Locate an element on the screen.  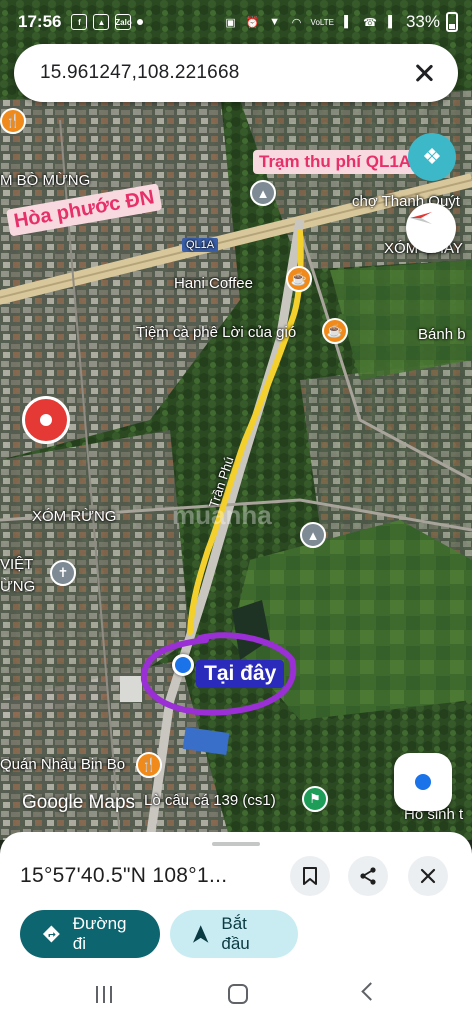
battery-percent: 33% is located at coordinates (422, 21).